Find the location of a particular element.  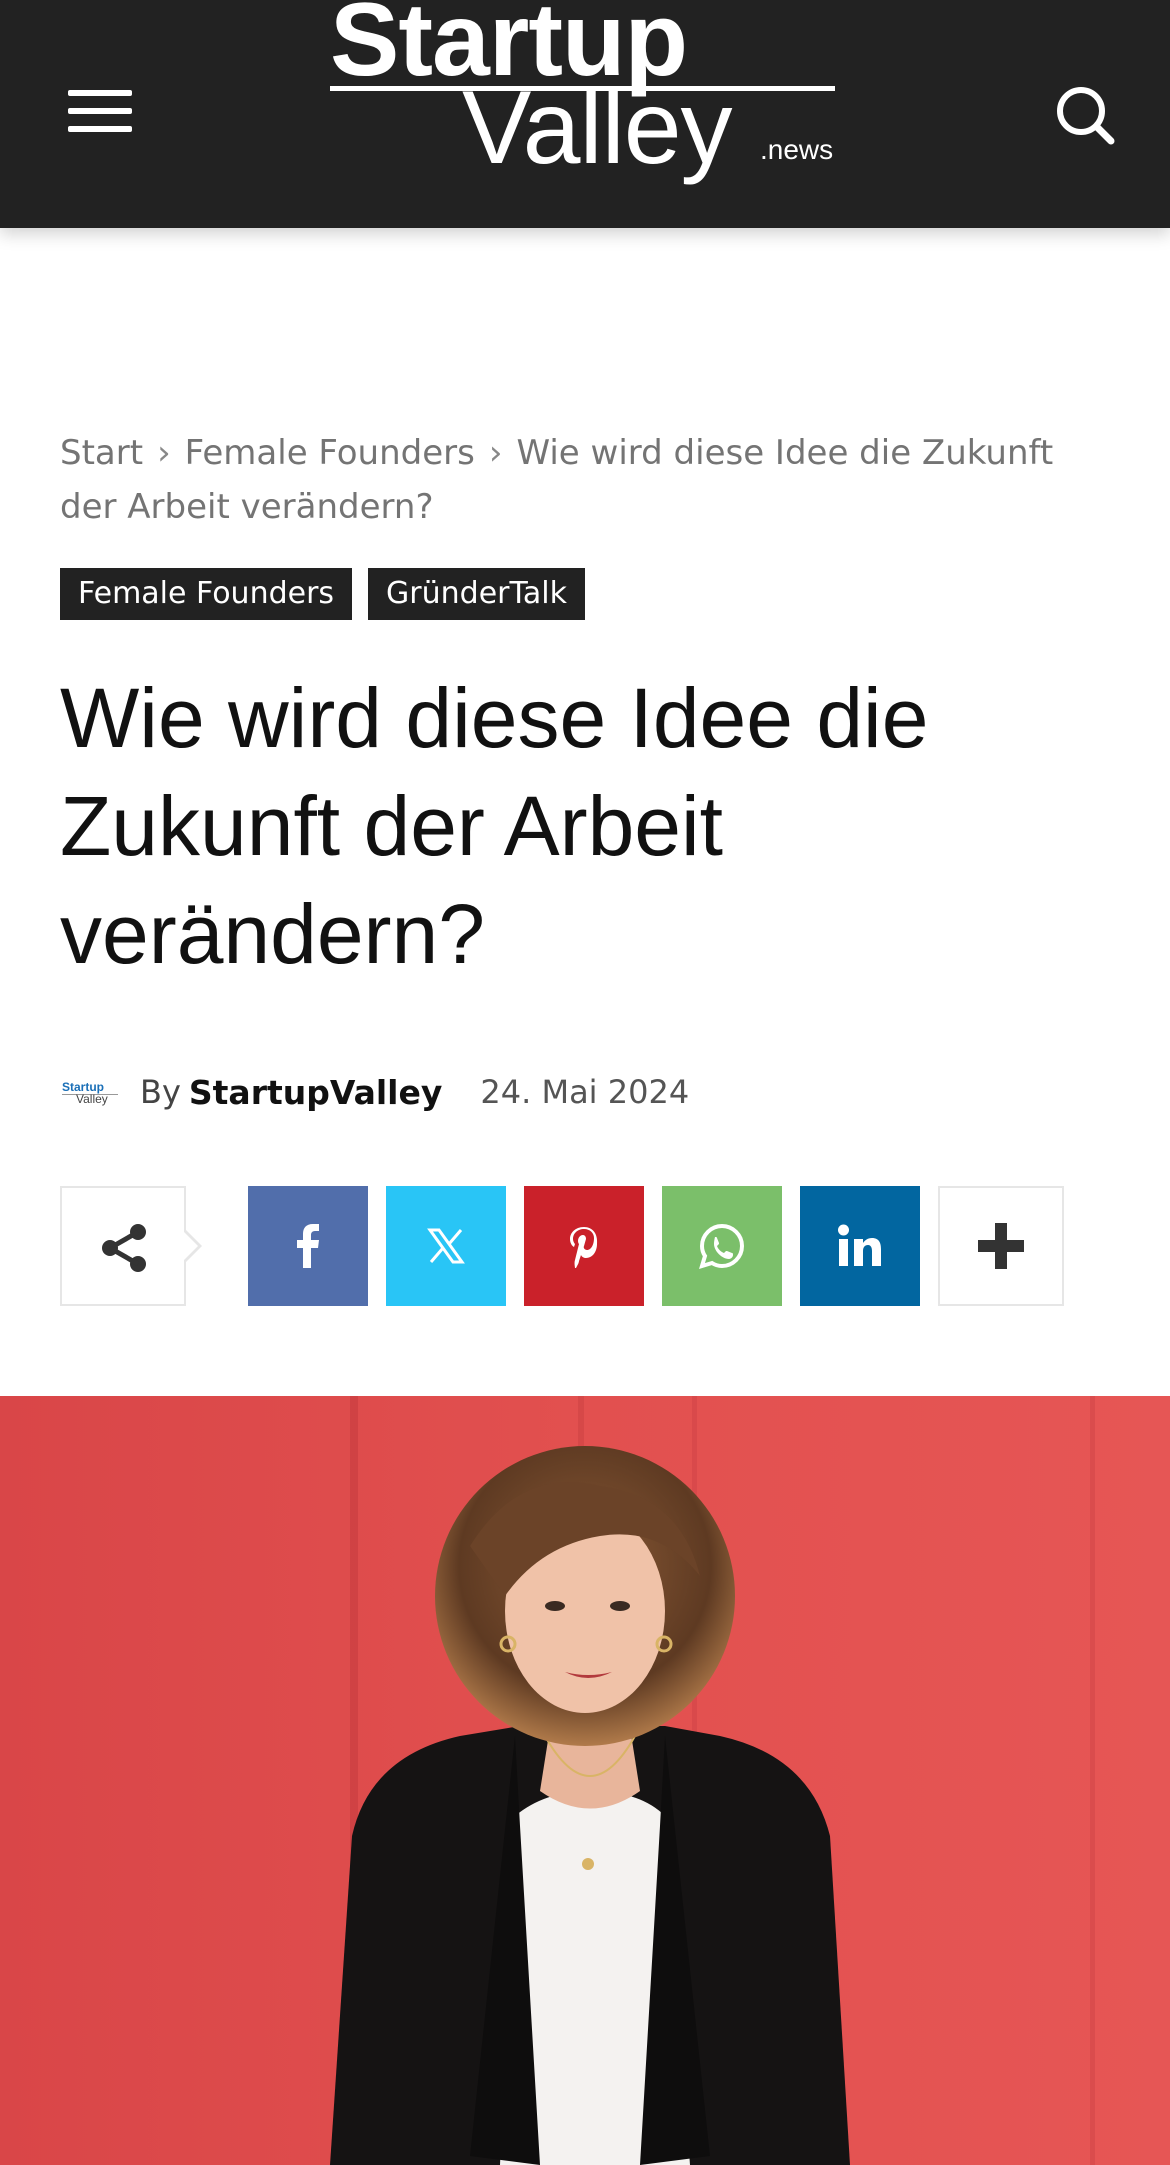

site-header: Startup Valley .news is located at coordinates (585, 114).